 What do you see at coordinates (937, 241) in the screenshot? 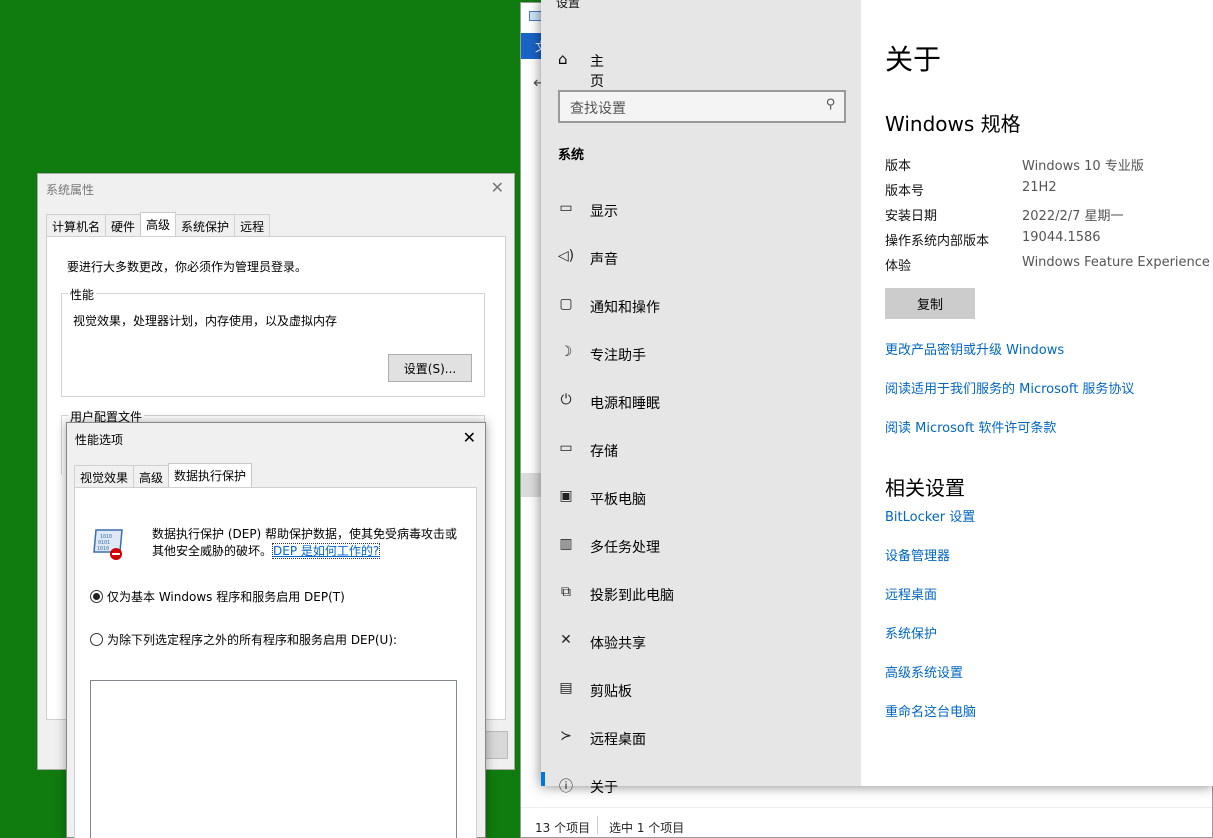
I see `spec-key: 操作系统内部版本` at bounding box center [937, 241].